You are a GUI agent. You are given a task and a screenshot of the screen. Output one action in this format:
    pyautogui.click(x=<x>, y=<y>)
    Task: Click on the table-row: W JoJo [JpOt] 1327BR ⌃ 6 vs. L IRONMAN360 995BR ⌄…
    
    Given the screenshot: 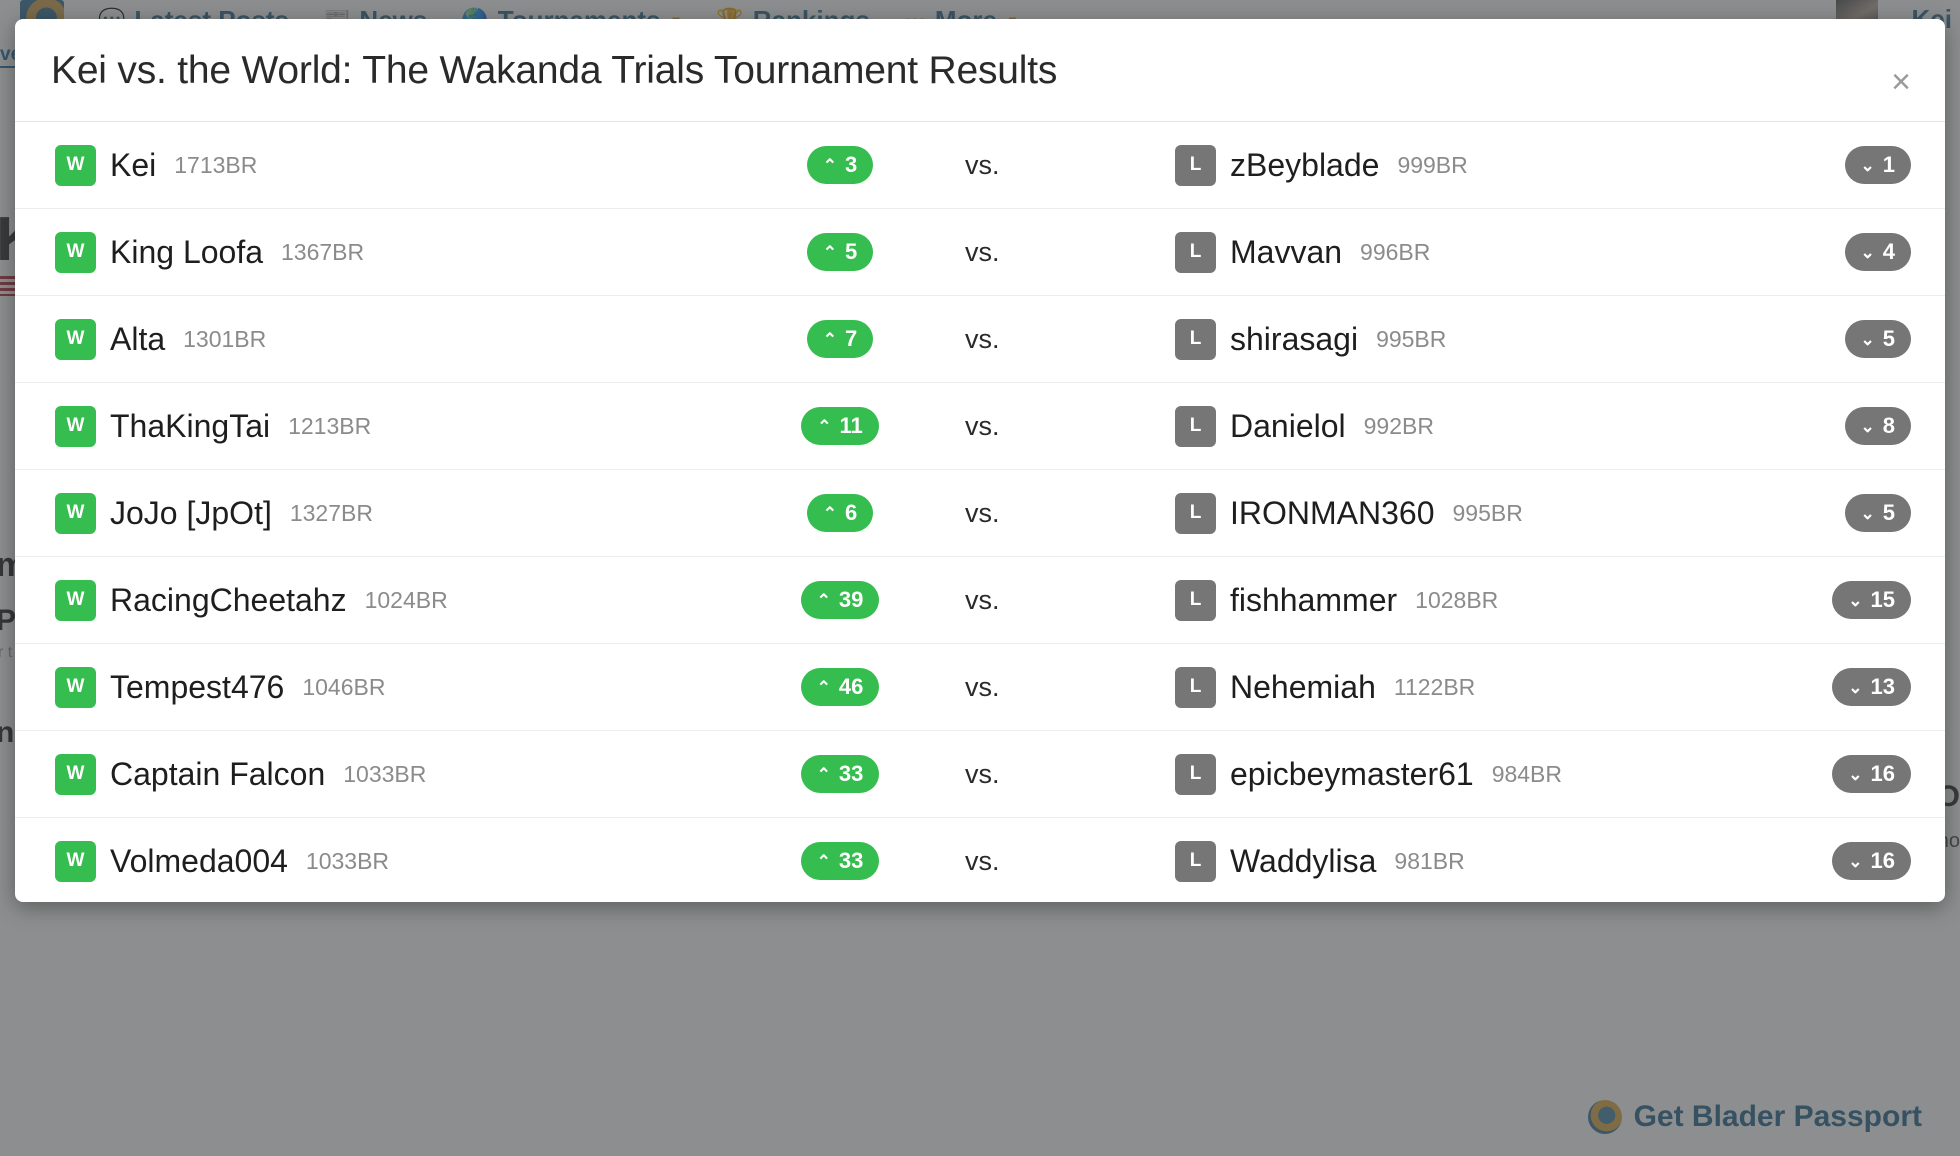 What is the action you would take?
    pyautogui.click(x=980, y=513)
    